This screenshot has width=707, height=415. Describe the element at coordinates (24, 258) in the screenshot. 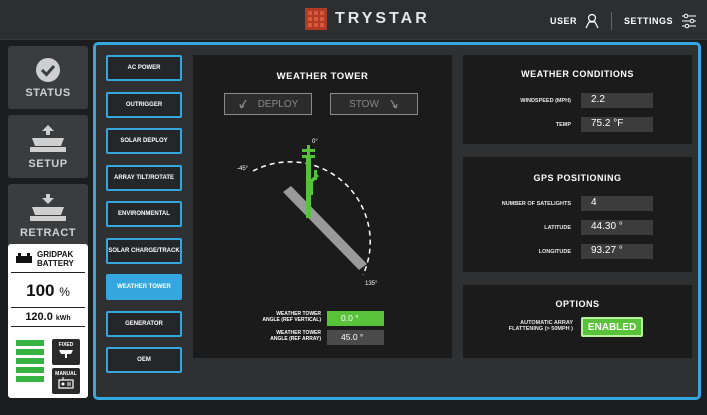

I see `battery-pack-icon` at that location.